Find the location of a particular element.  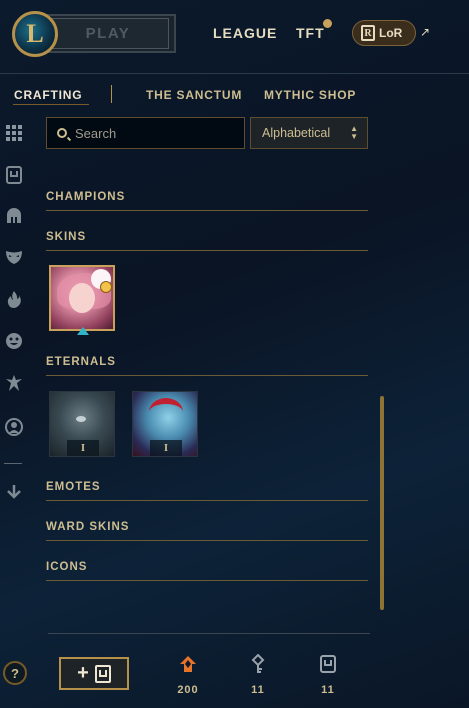

section-title: ICONS is located at coordinates (67, 567).